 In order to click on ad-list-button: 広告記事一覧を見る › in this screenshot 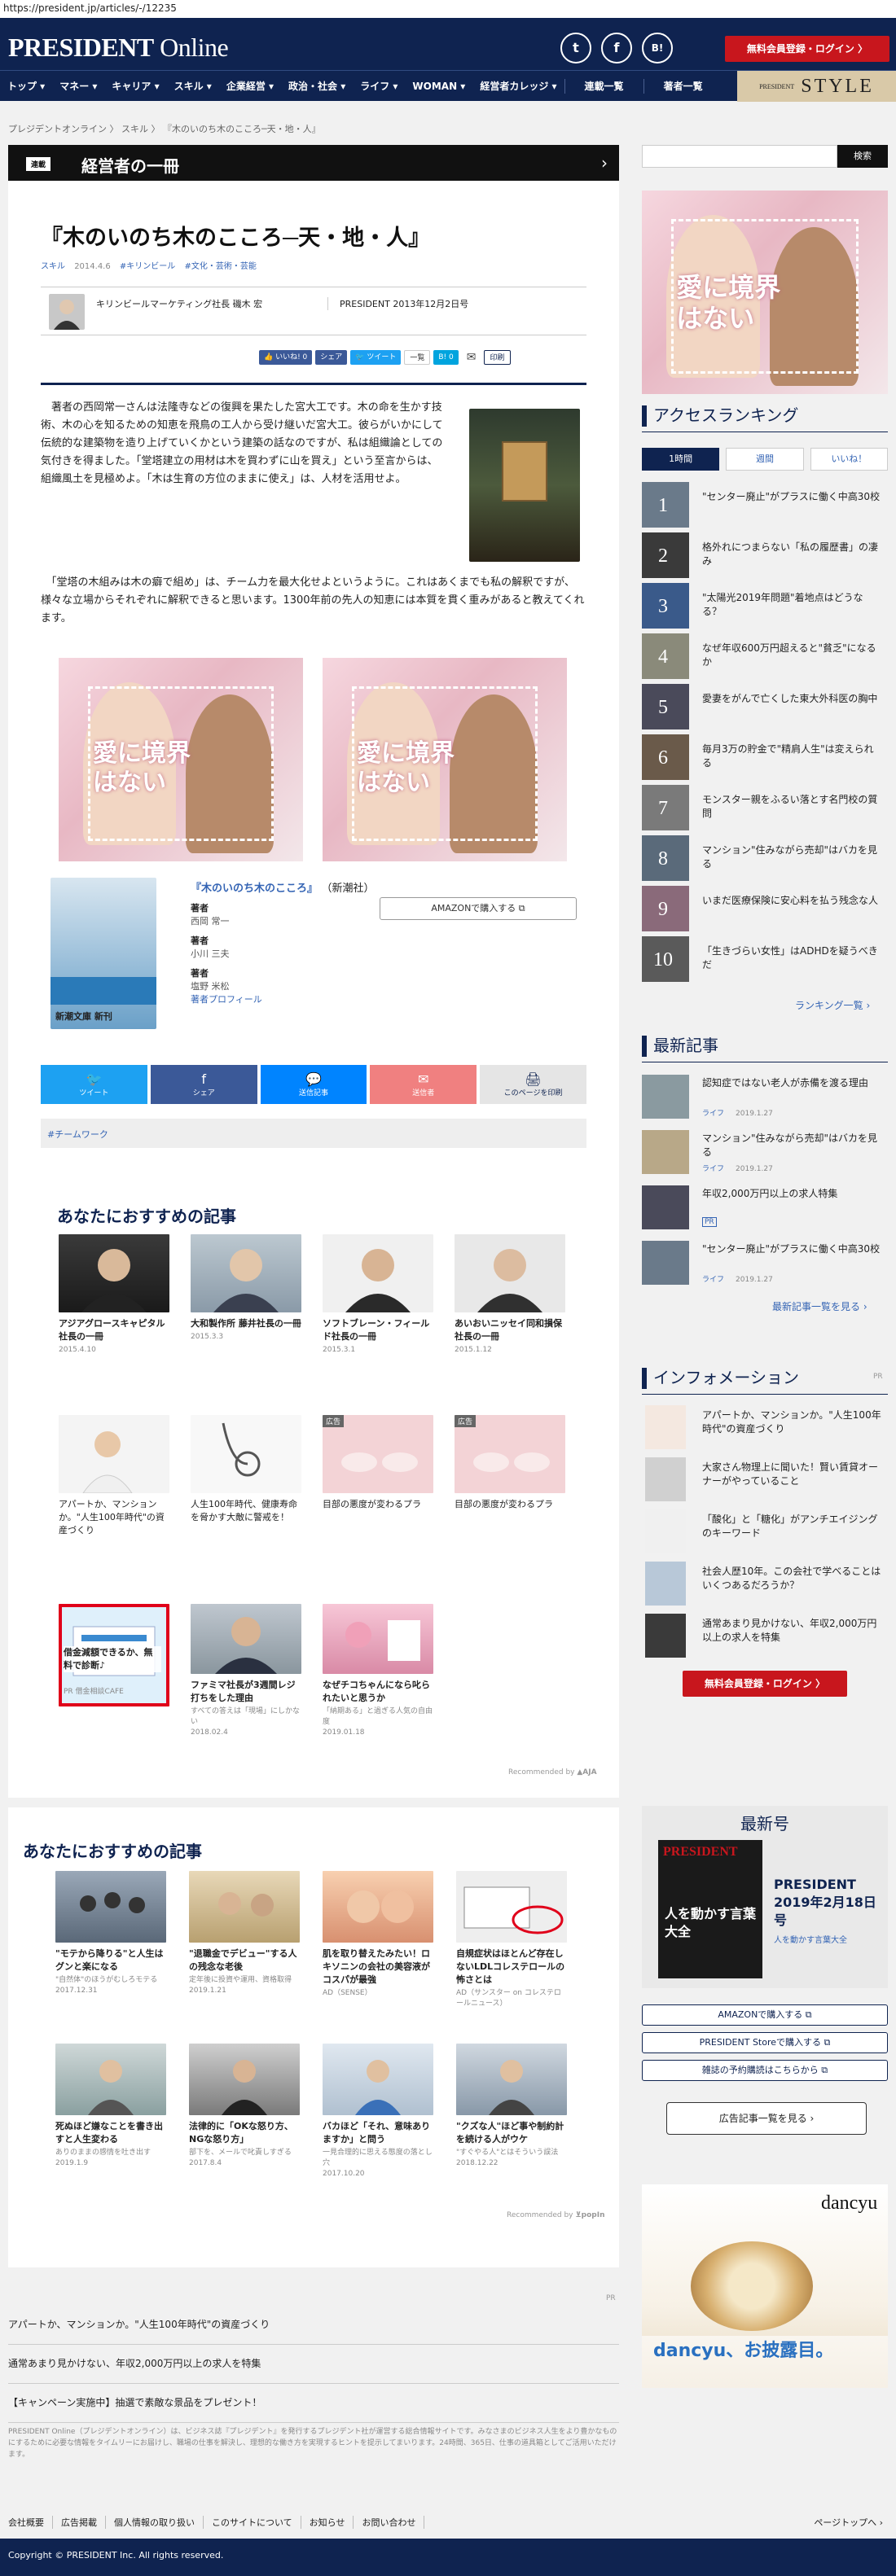, I will do `click(766, 2118)`.